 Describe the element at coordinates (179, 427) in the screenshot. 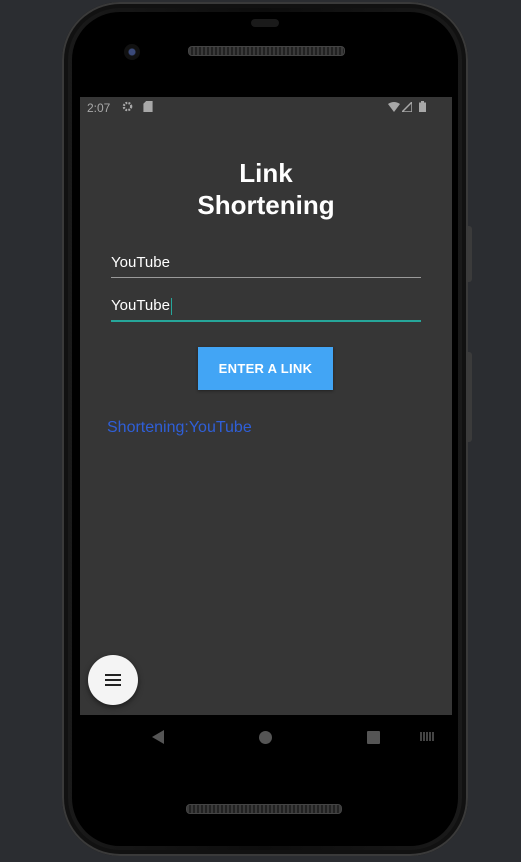

I see `shortening-result-text: Shortening:YouTube` at that location.